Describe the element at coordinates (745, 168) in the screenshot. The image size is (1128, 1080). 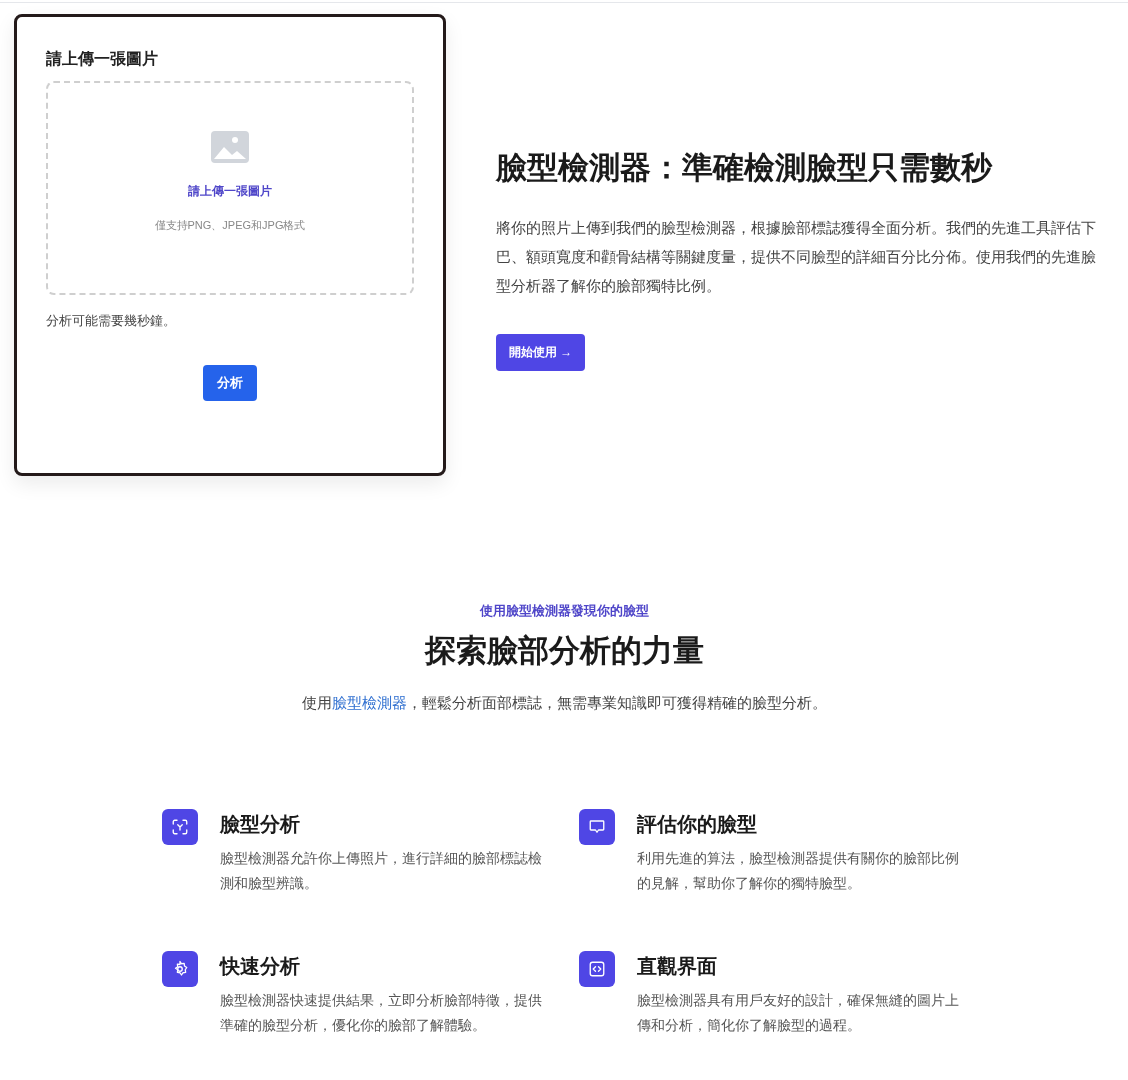
I see `hero-title: 臉型檢測器：準確檢測臉型只需數秒` at that location.